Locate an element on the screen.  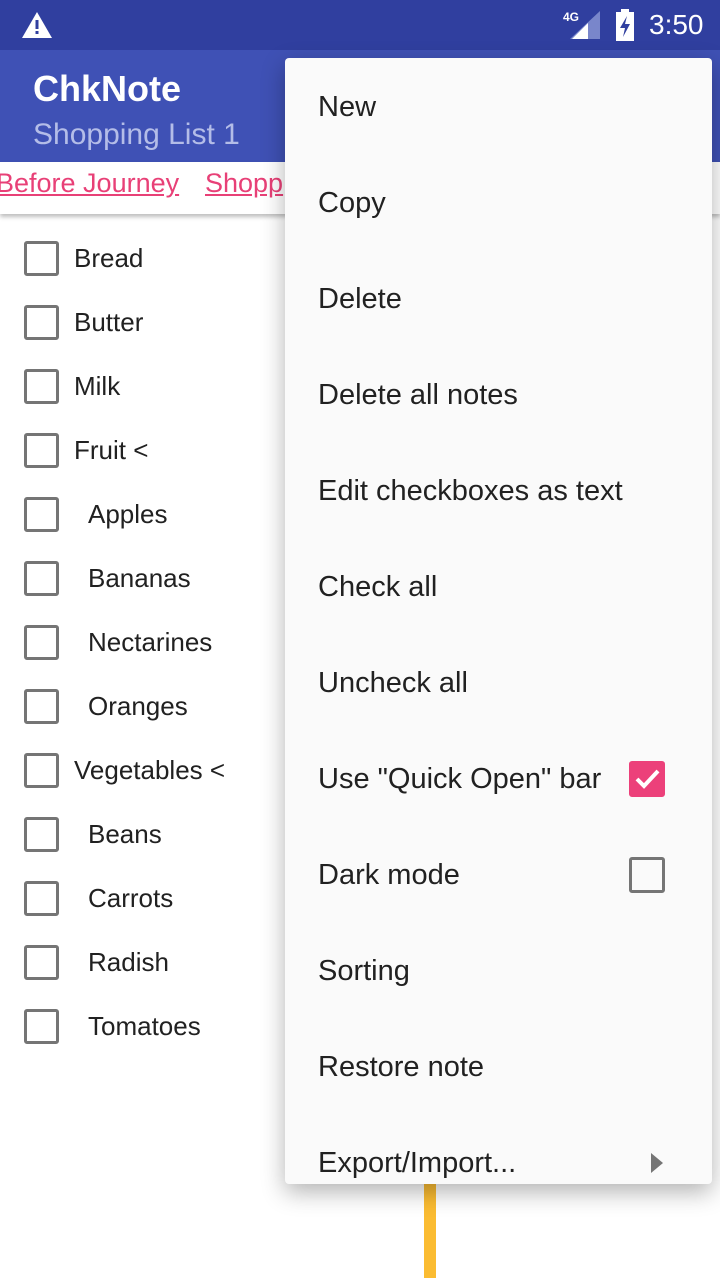
status-bar: 4G 3:50 is located at coordinates (360, 25).